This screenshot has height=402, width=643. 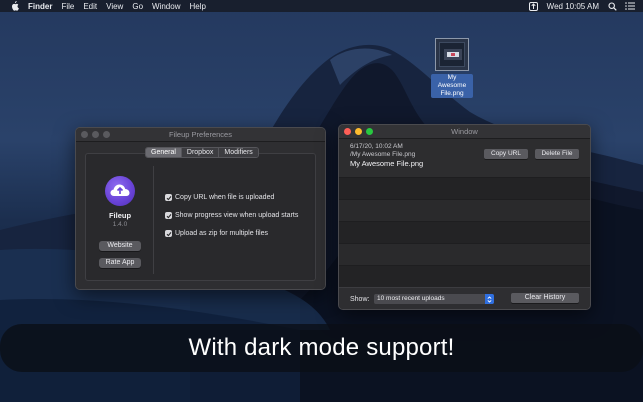 I want to click on search-icon, so click(x=612, y=6).